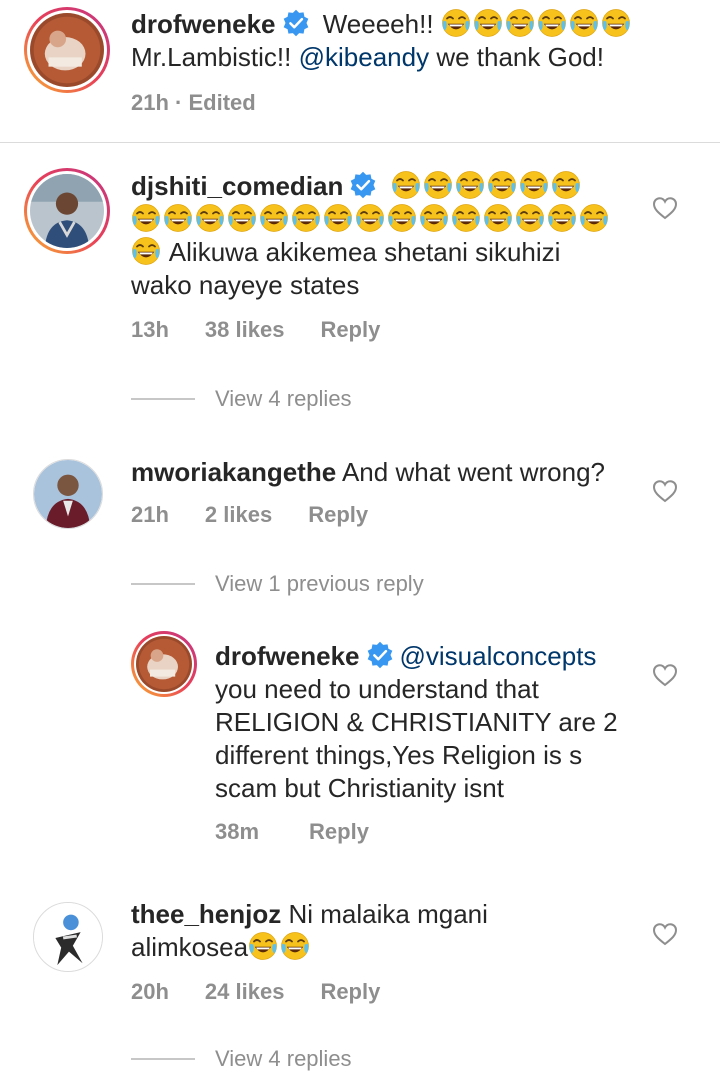 This screenshot has height=1072, width=720. Describe the element at coordinates (378, 24) in the screenshot. I see `comment-text: Weeeeh!!` at that location.